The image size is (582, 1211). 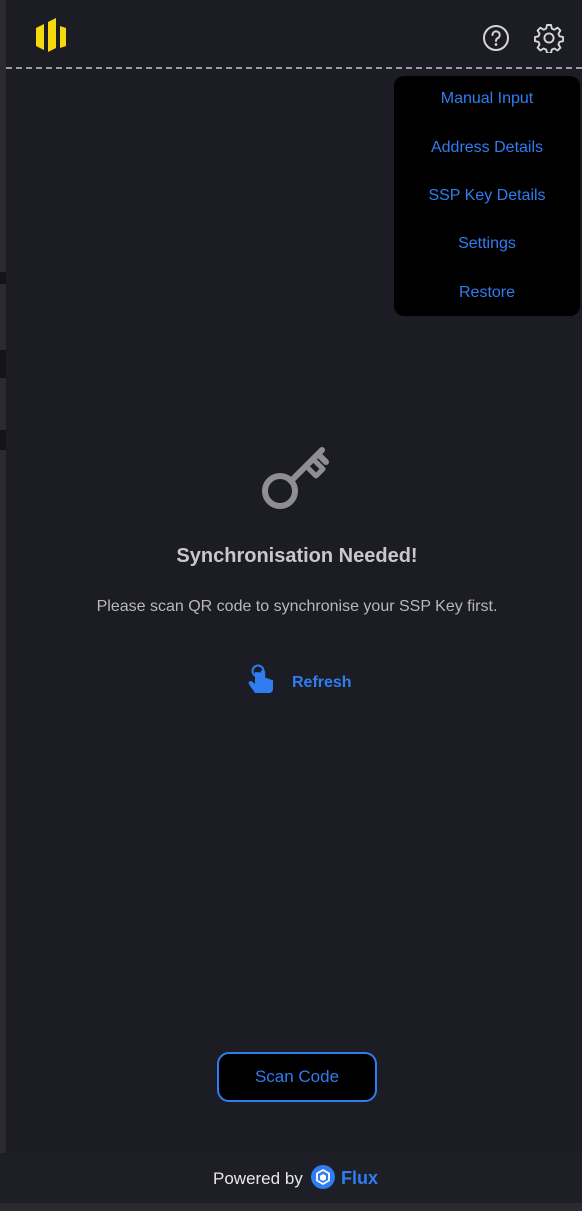 I want to click on gear-icon, so click(x=549, y=38).